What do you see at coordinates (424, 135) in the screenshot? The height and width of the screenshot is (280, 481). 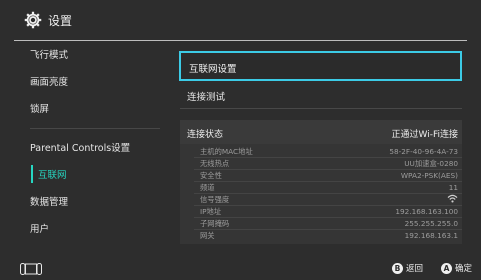 I see `connection-status-value: 正通过Wi-Fi连接` at bounding box center [424, 135].